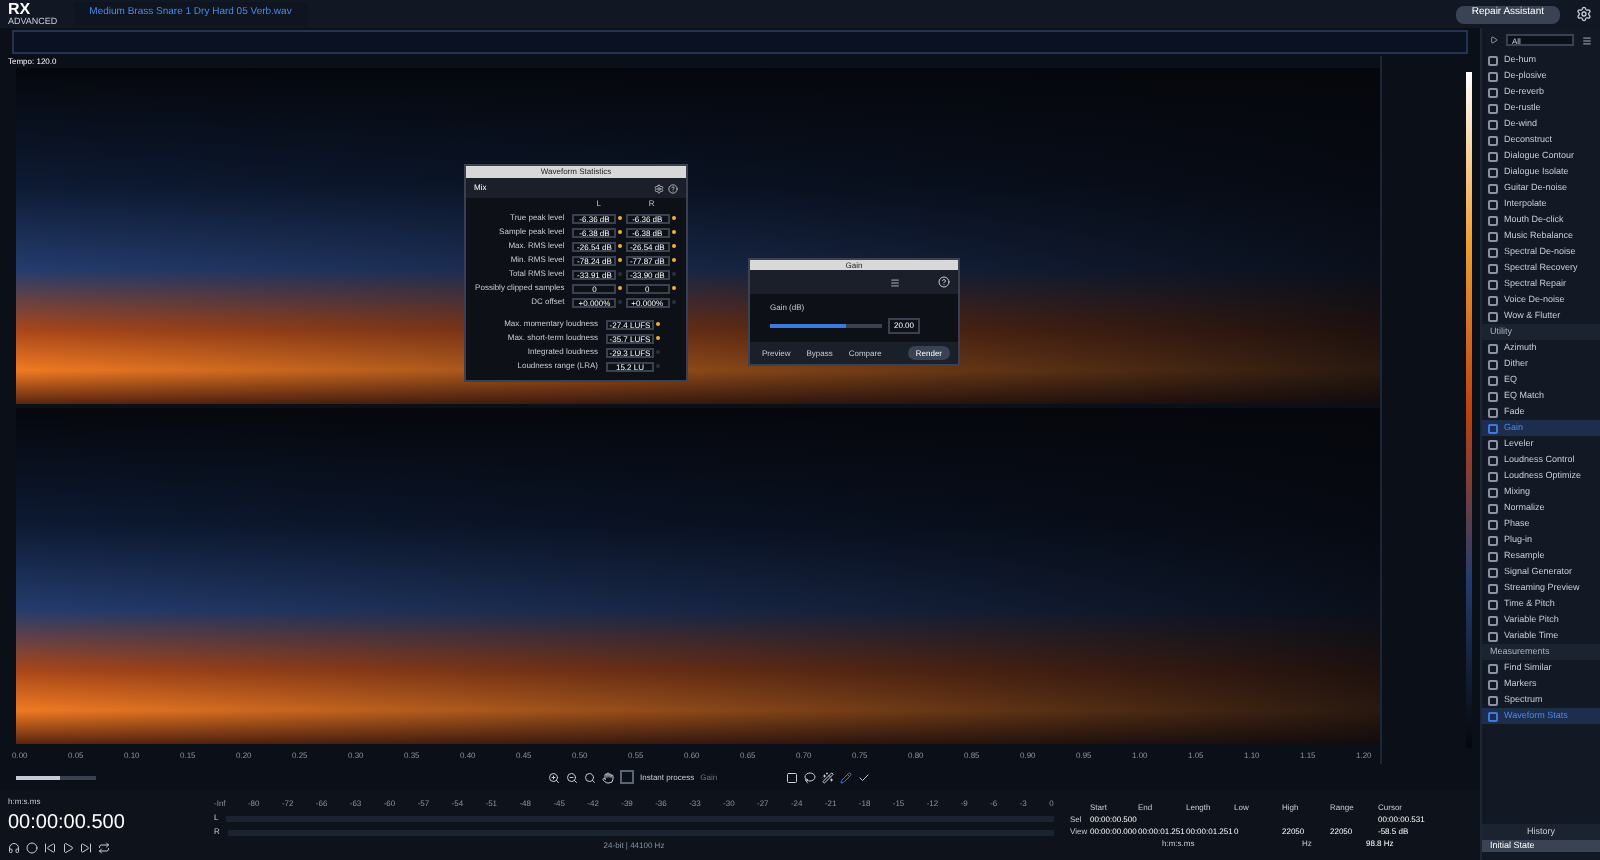 The image size is (1600, 860). Describe the element at coordinates (590, 777) in the screenshot. I see `search-icon` at that location.